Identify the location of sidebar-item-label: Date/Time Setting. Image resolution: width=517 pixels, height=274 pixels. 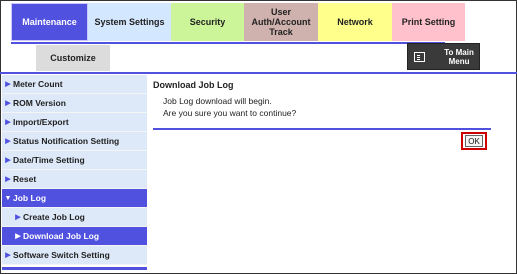
(49, 160).